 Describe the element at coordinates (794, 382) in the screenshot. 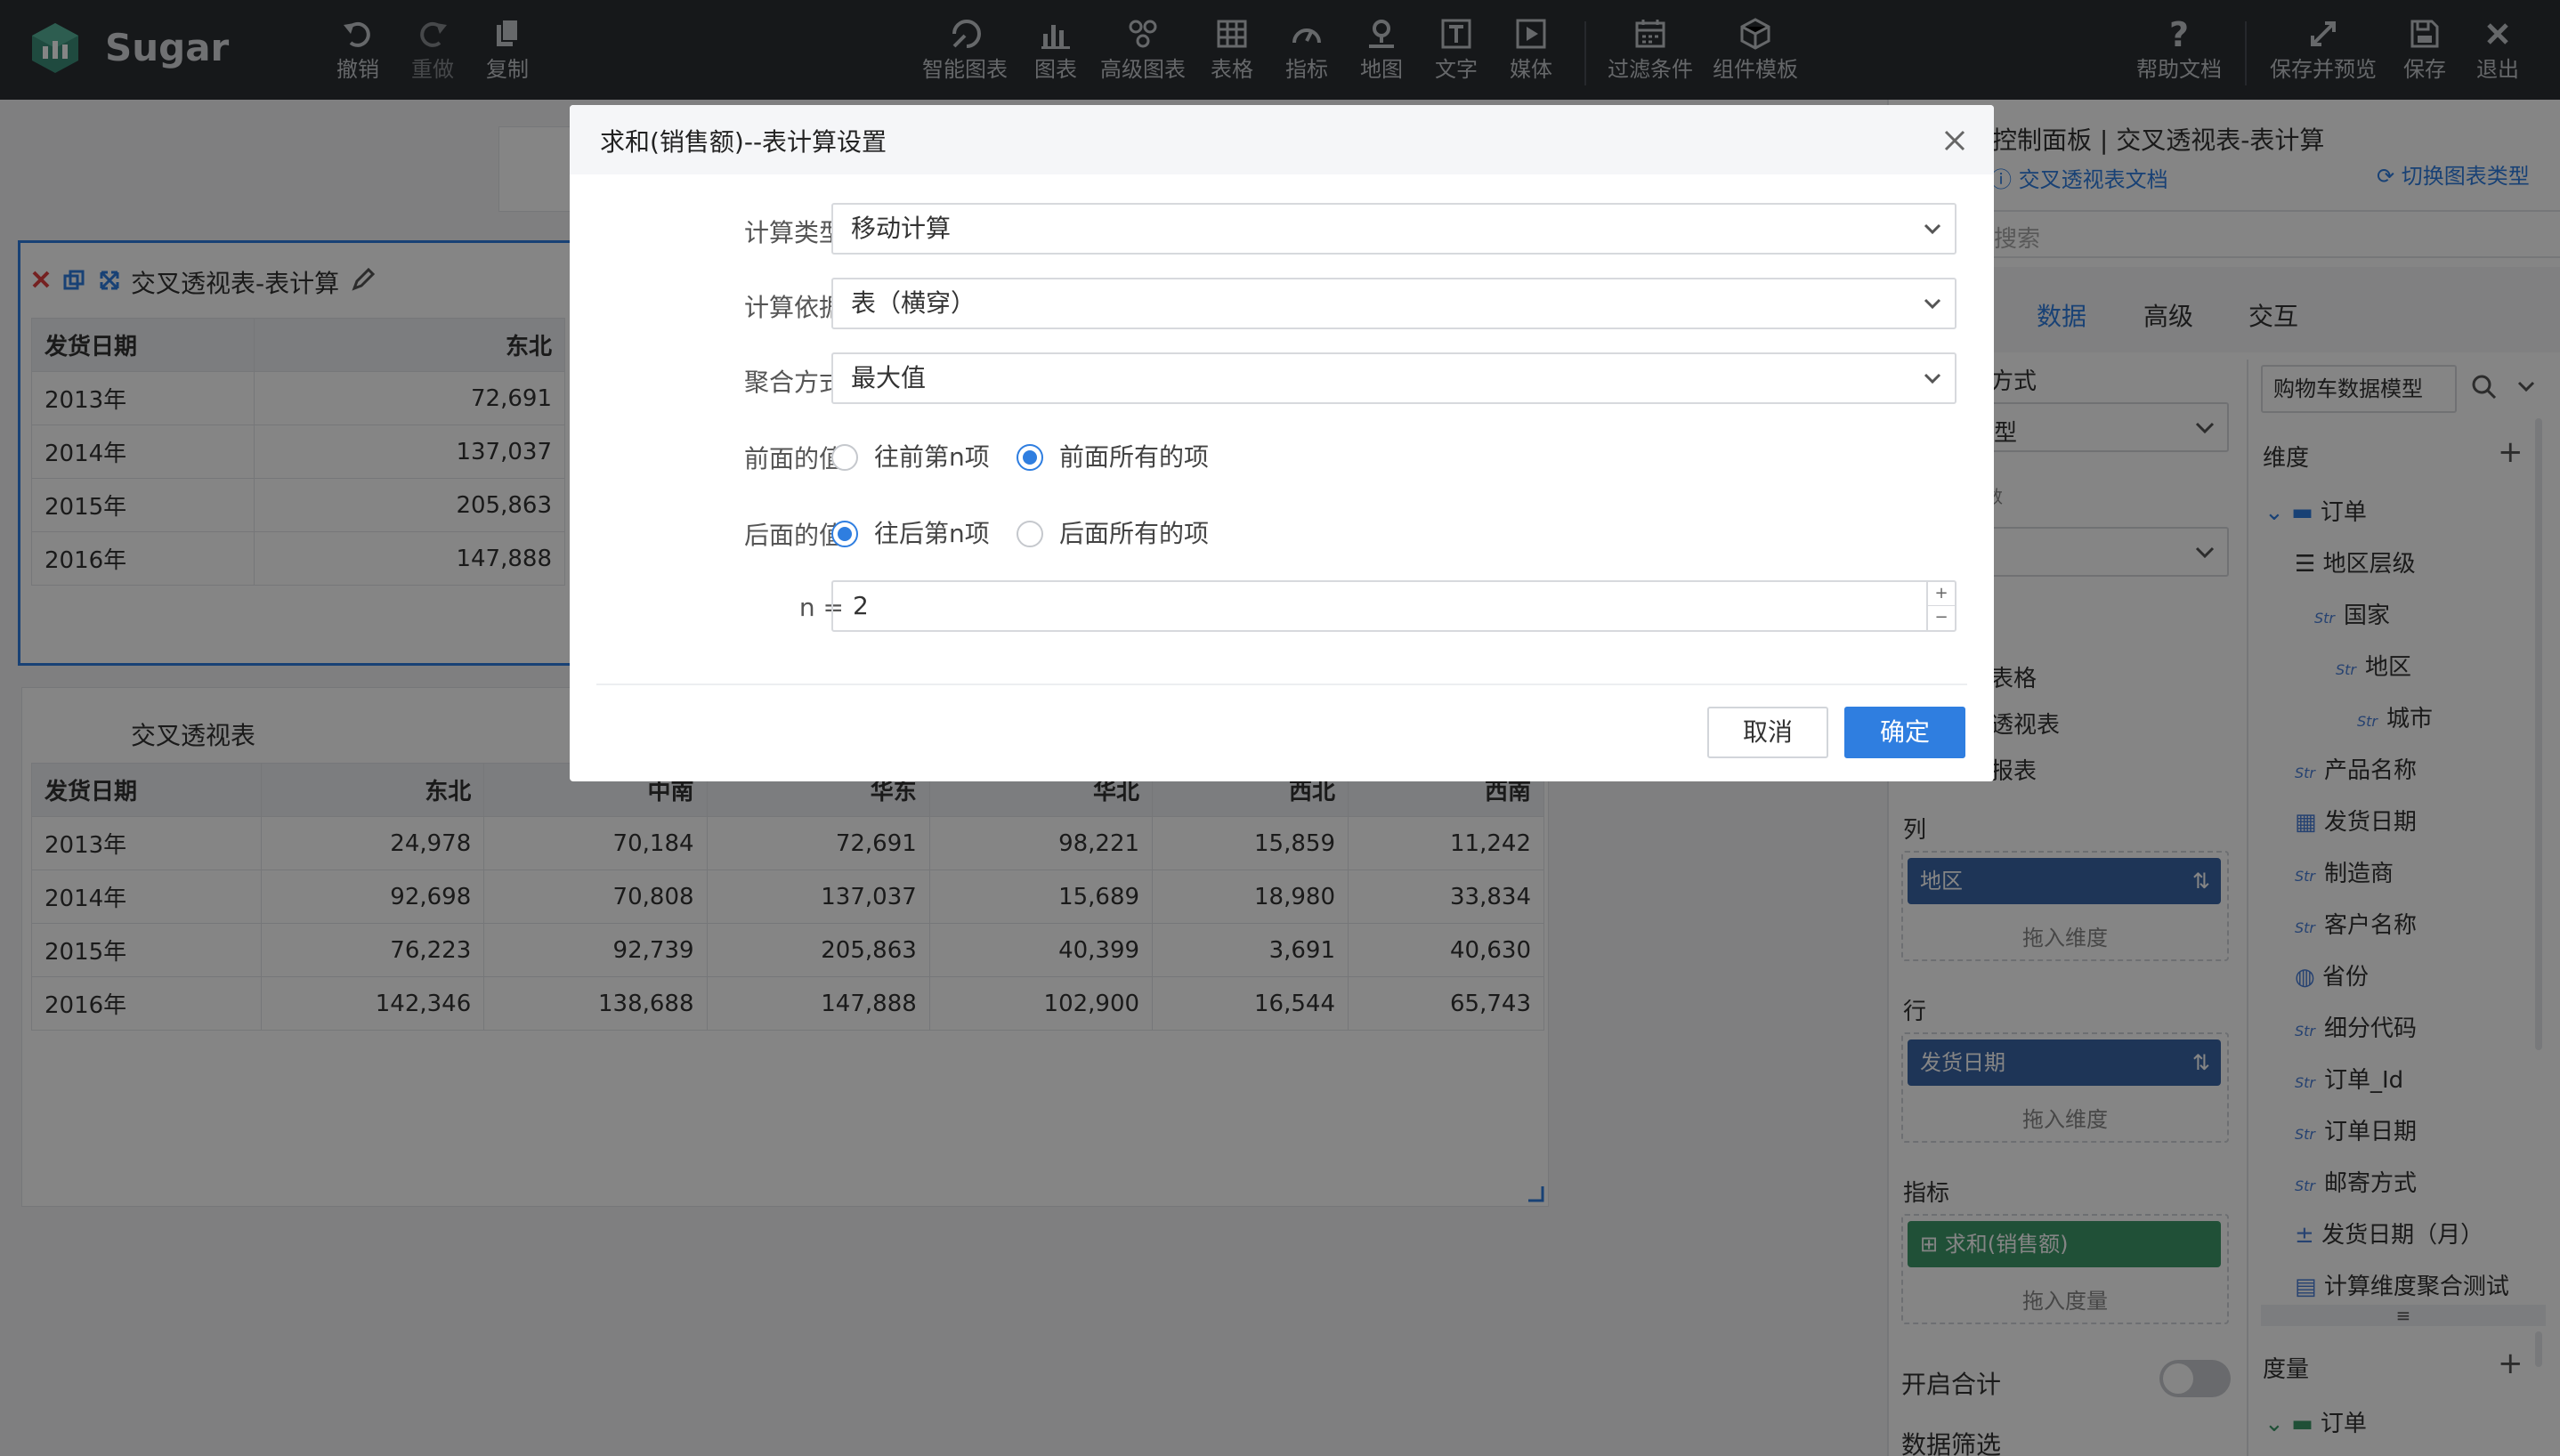

I see `aggregation-label: 聚合方式` at that location.